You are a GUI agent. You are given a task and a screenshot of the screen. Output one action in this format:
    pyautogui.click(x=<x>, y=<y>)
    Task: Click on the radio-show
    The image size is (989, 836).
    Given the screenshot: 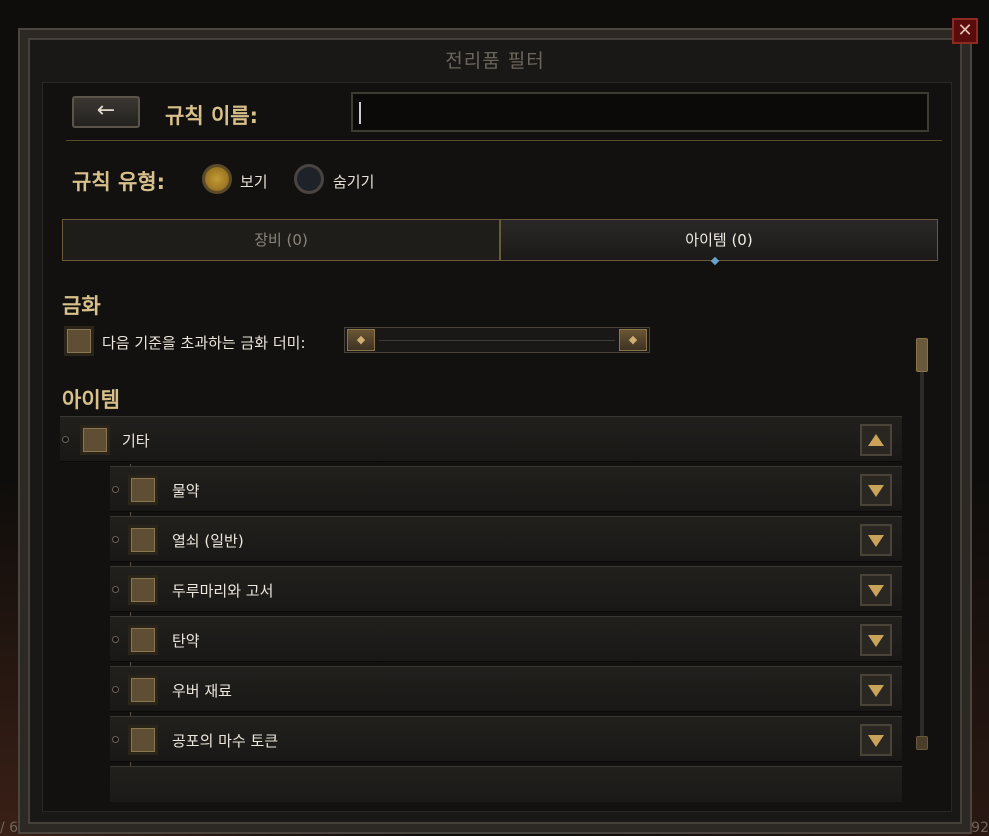 What is the action you would take?
    pyautogui.click(x=217, y=179)
    